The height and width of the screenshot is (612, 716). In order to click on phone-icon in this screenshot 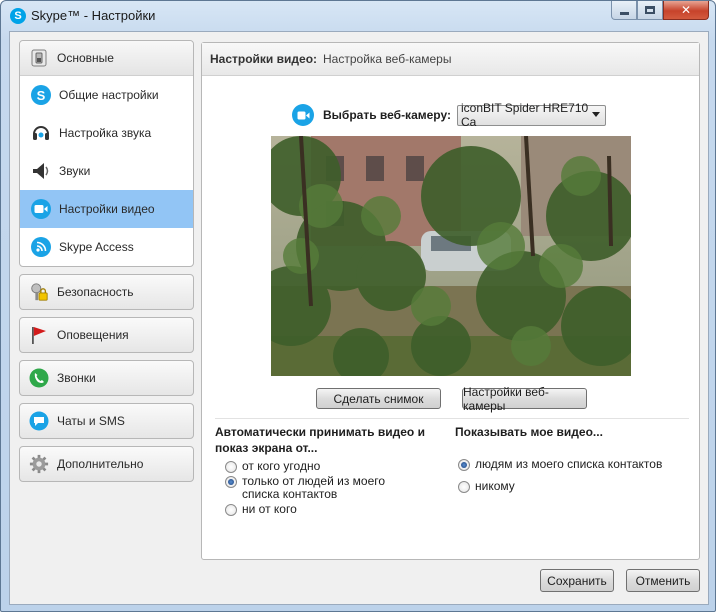, I will do `click(39, 378)`.